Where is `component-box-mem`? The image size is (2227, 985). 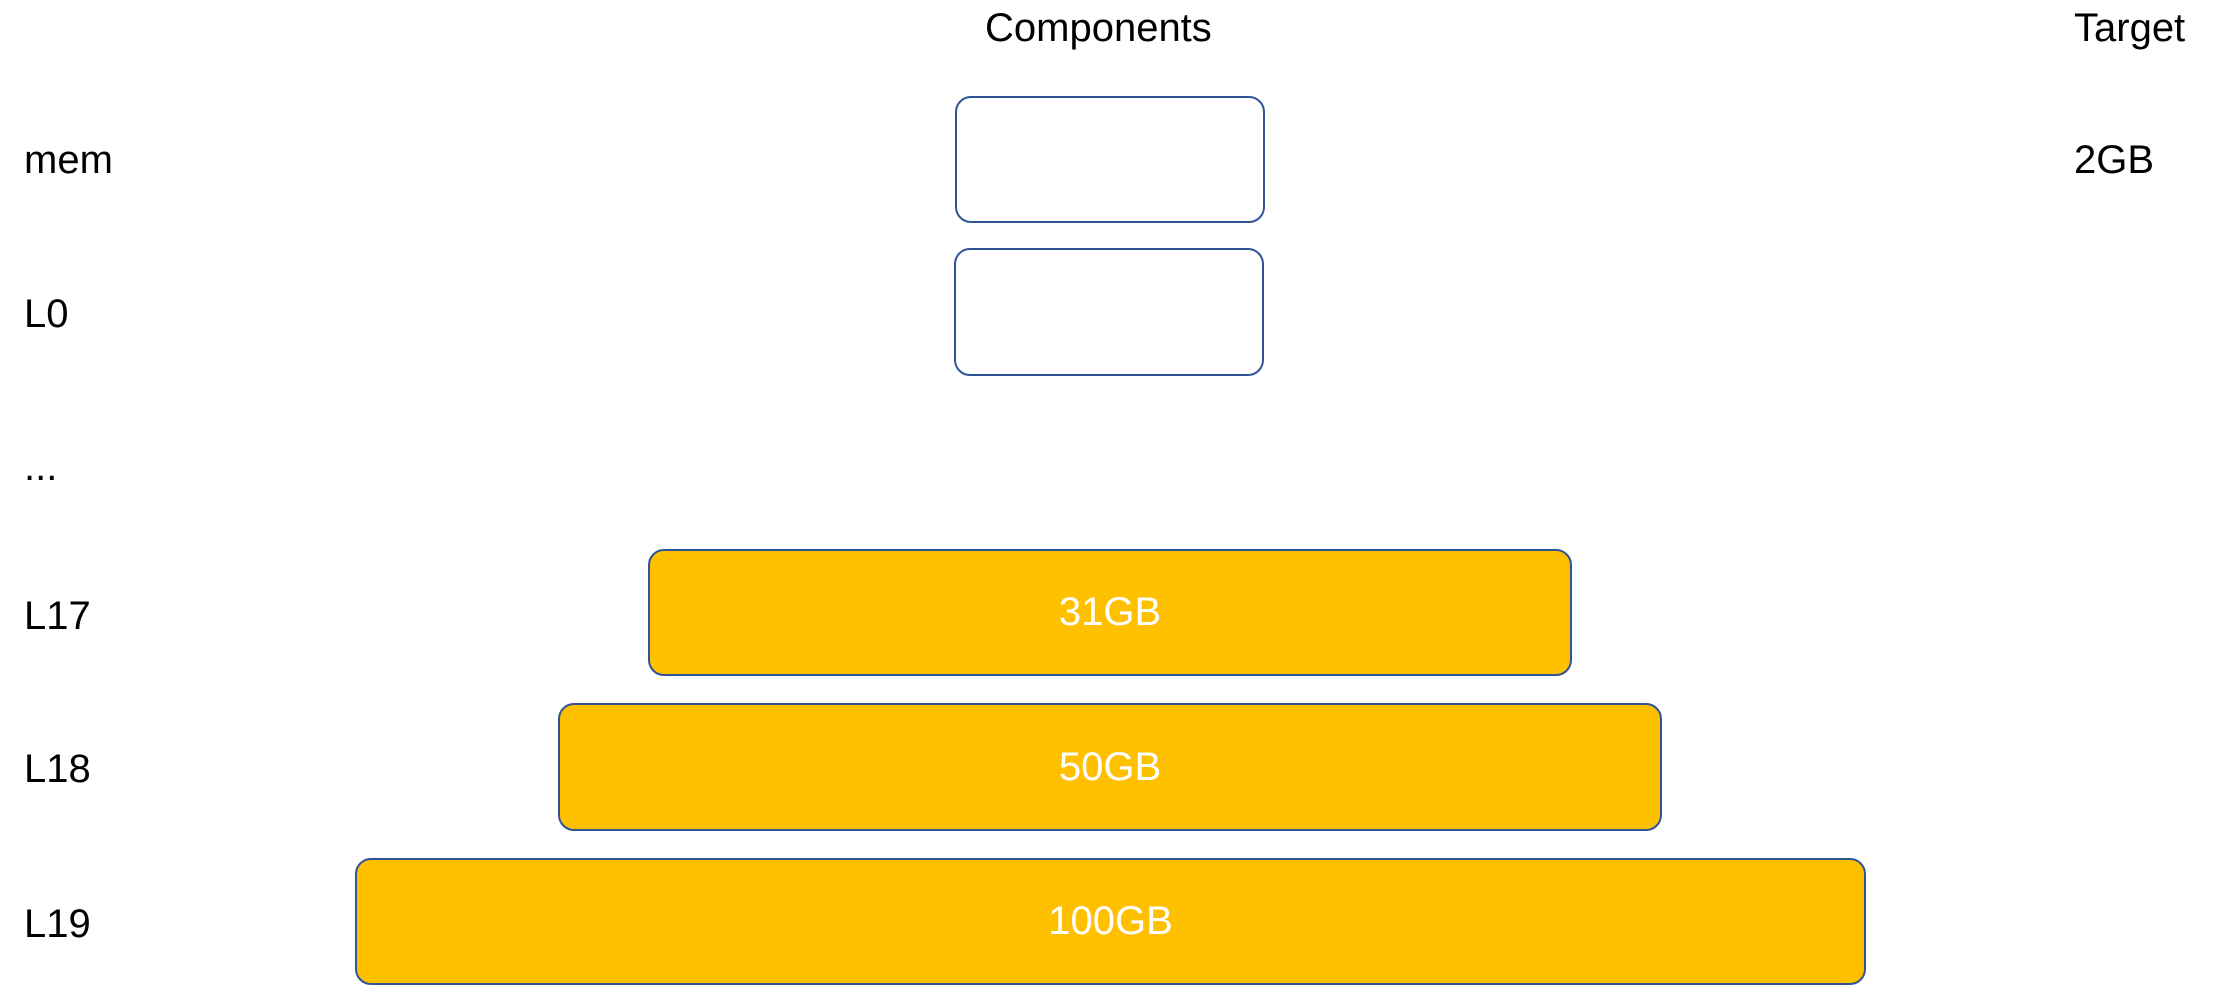 component-box-mem is located at coordinates (1110, 159).